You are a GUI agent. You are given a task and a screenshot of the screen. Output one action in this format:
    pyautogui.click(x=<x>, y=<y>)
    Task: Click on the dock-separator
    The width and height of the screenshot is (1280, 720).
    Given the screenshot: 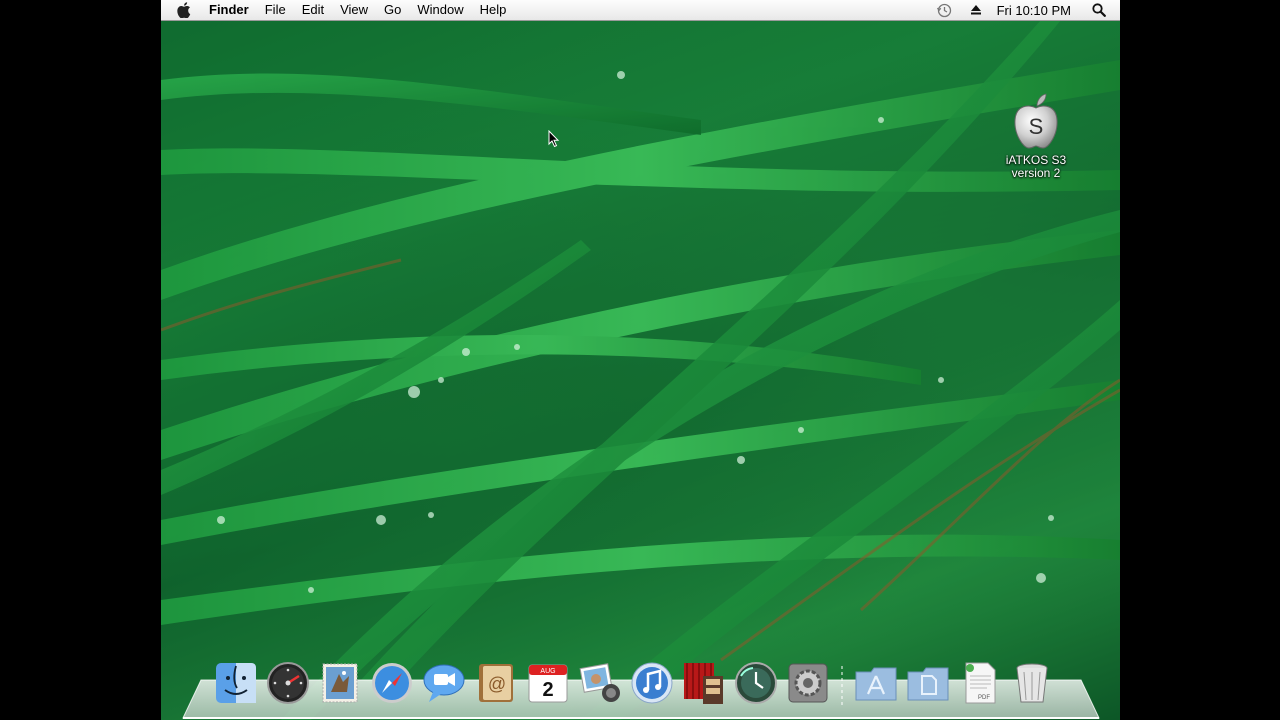 What is the action you would take?
    pyautogui.click(x=842, y=686)
    